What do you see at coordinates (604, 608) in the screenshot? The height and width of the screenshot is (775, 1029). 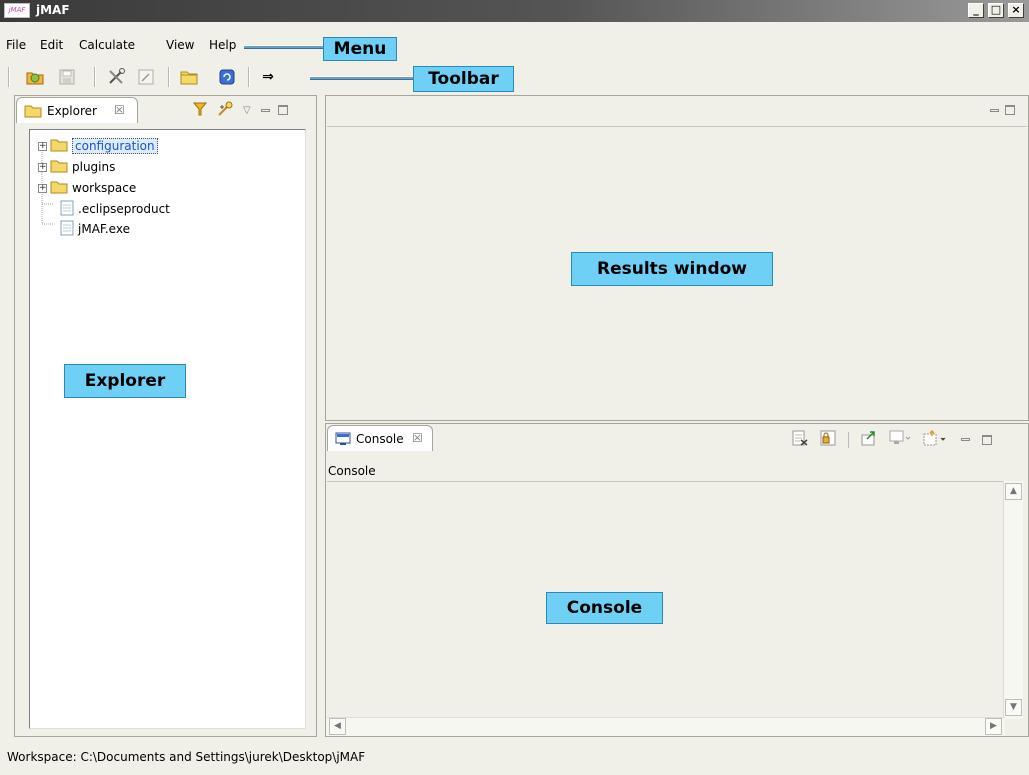 I see `console-callout: Console` at bounding box center [604, 608].